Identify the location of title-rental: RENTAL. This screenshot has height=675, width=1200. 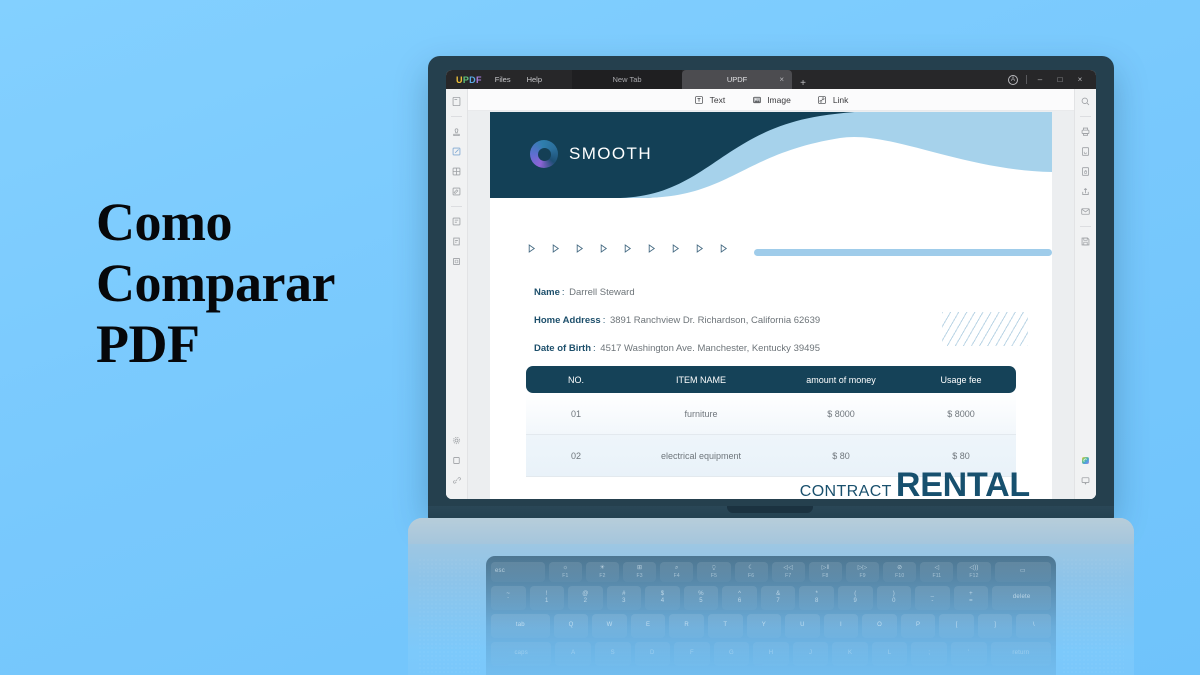
(962, 482).